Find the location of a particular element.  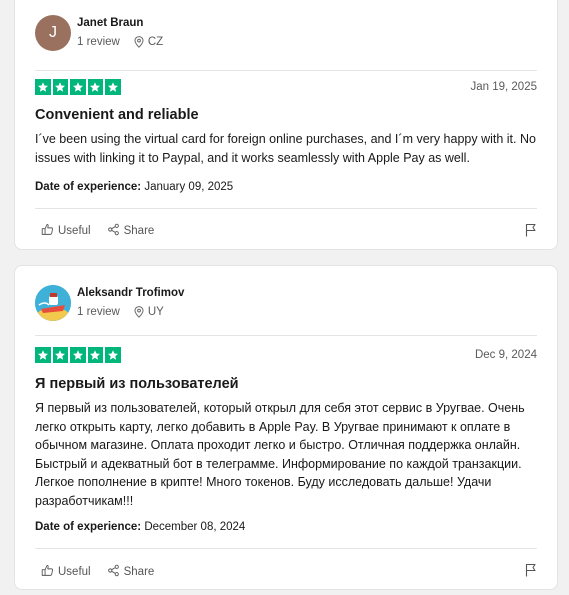

reviewer-country: UY is located at coordinates (155, 312).